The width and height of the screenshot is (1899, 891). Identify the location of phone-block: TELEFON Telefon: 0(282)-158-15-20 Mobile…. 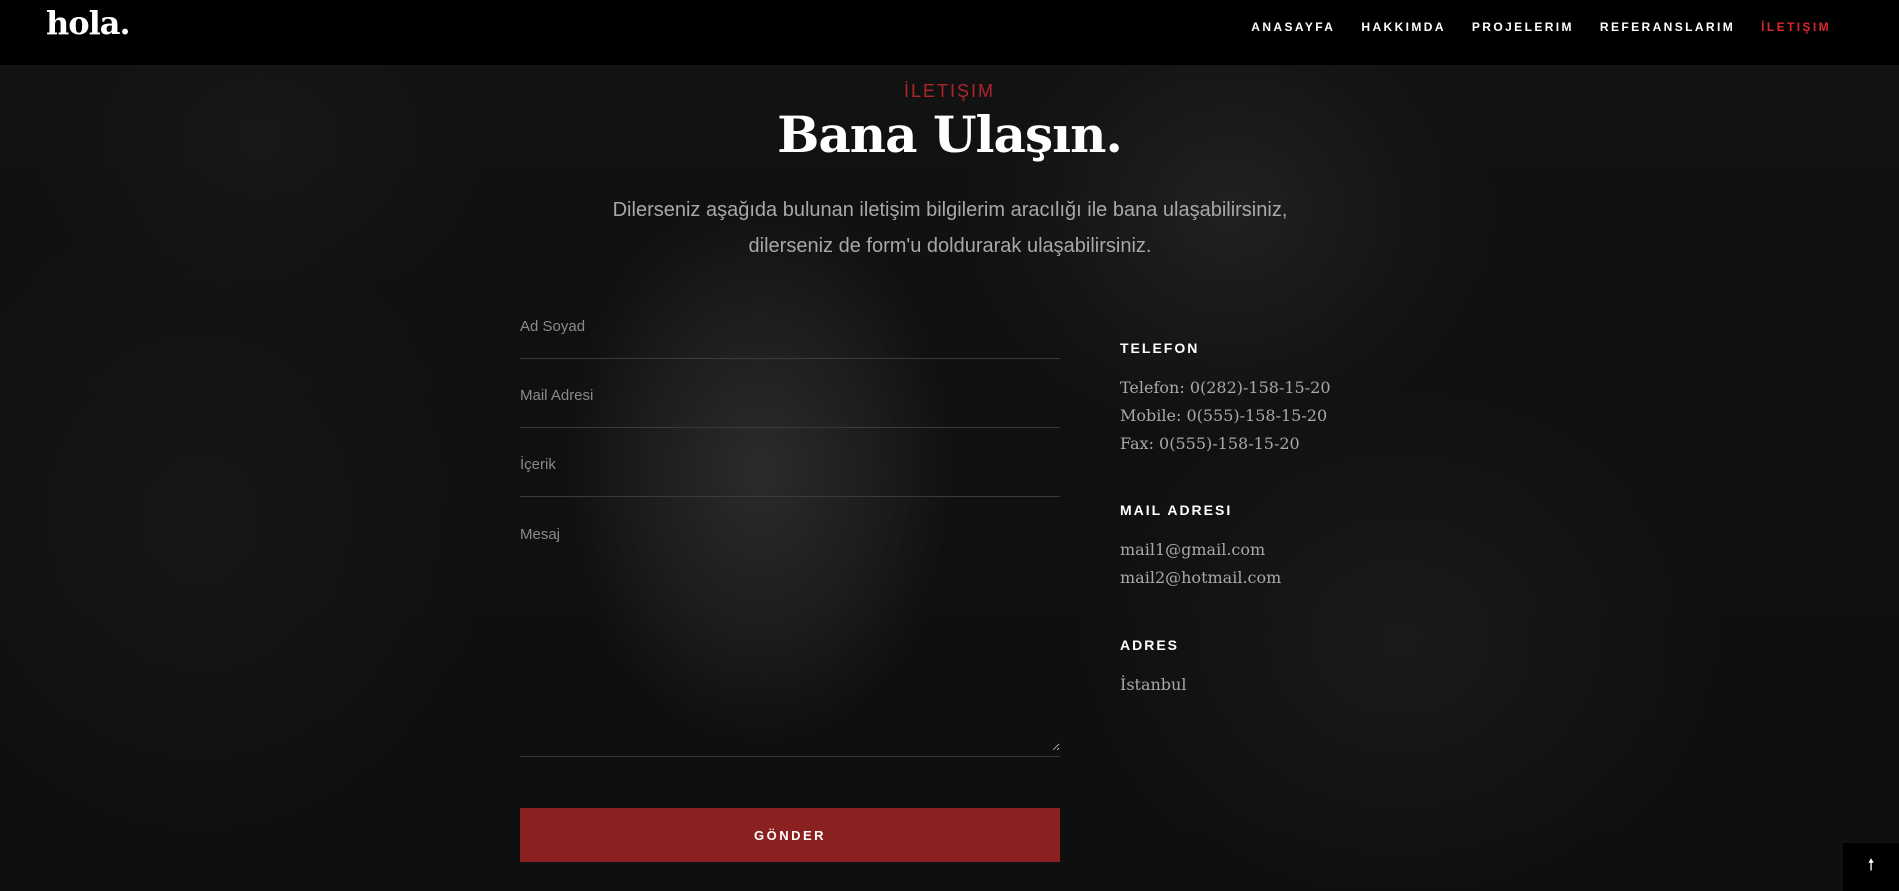
(1225, 399).